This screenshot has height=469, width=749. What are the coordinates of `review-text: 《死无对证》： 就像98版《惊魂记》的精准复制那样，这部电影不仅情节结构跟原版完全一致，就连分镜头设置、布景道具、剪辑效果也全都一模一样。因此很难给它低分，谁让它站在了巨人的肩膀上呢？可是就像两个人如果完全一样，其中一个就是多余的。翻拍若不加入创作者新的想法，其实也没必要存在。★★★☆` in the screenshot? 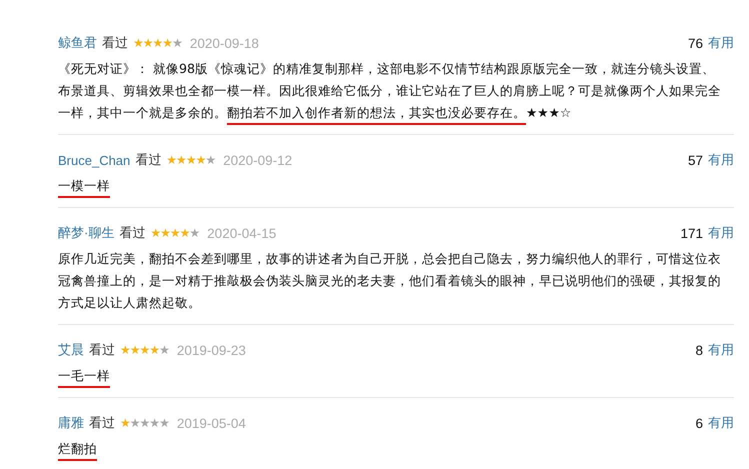 It's located at (396, 91).